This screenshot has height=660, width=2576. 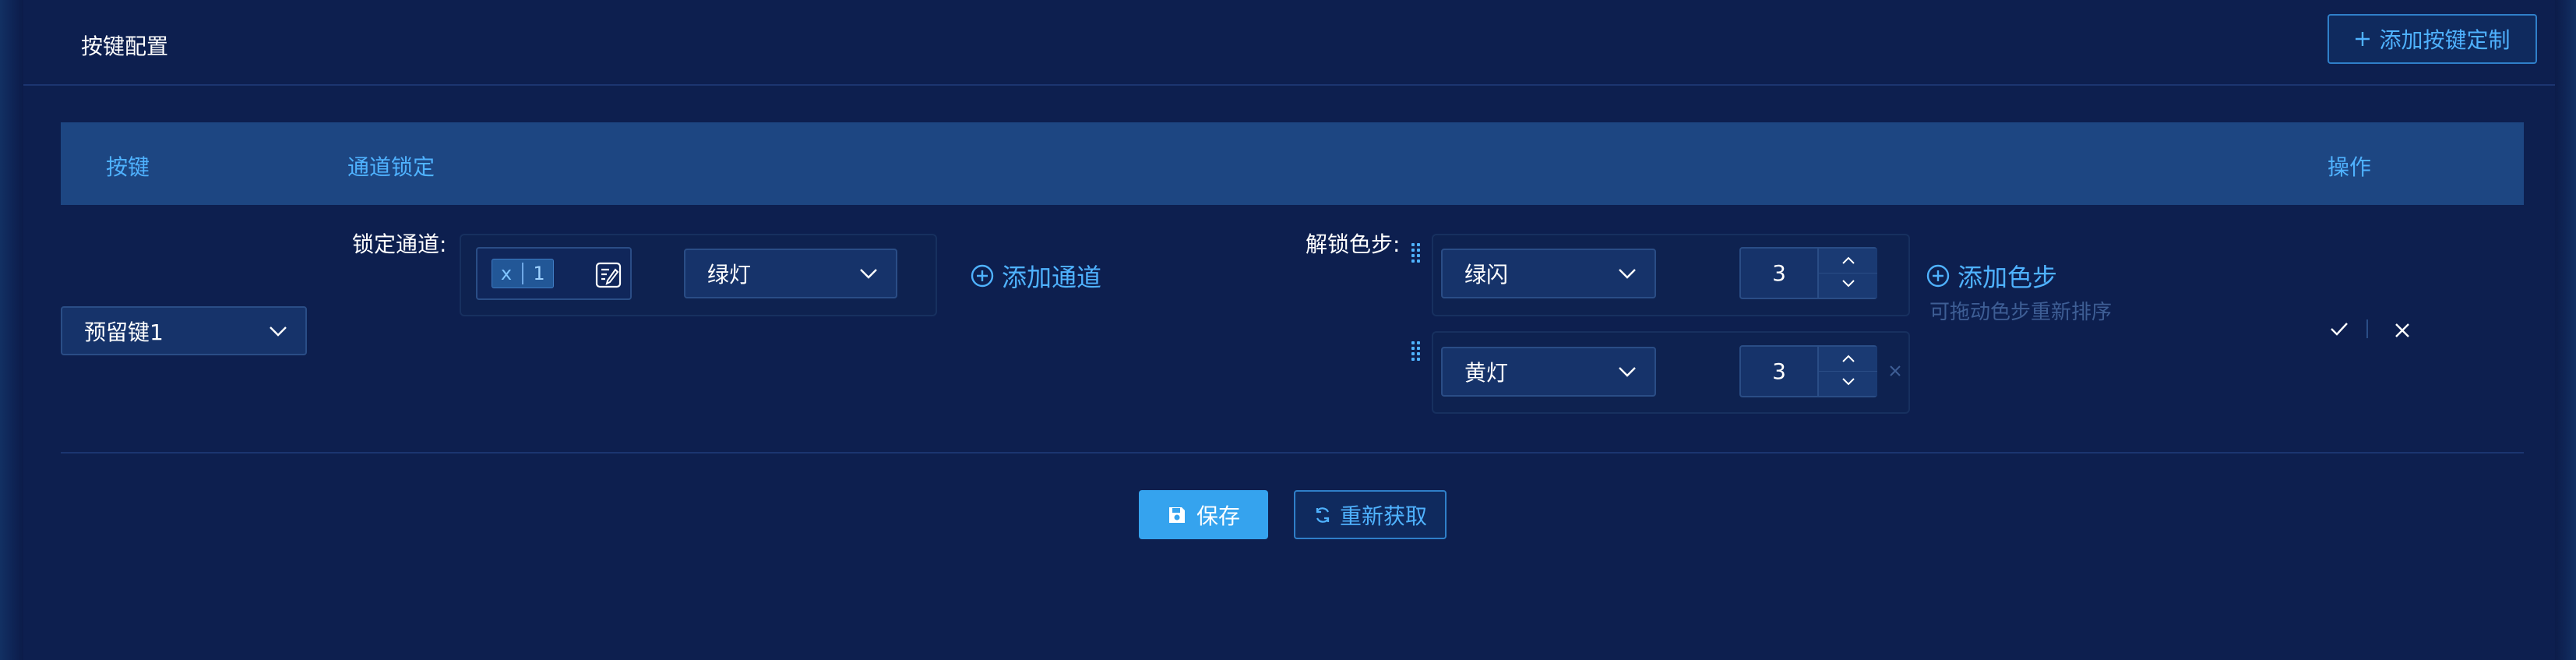 What do you see at coordinates (1292, 164) in the screenshot?
I see `table-header: 按键 通道锁定 操作` at bounding box center [1292, 164].